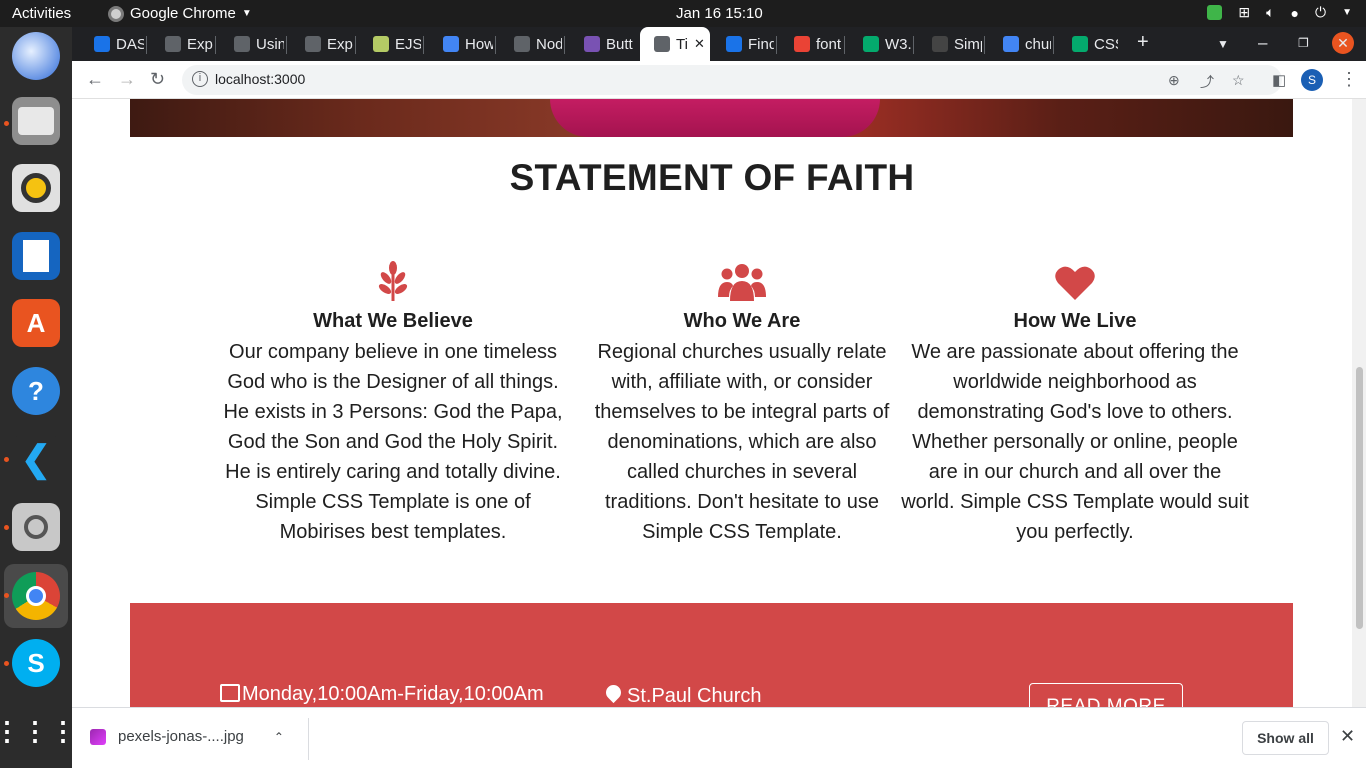  What do you see at coordinates (531, 44) in the screenshot?
I see `browser-tab: Nod` at bounding box center [531, 44].